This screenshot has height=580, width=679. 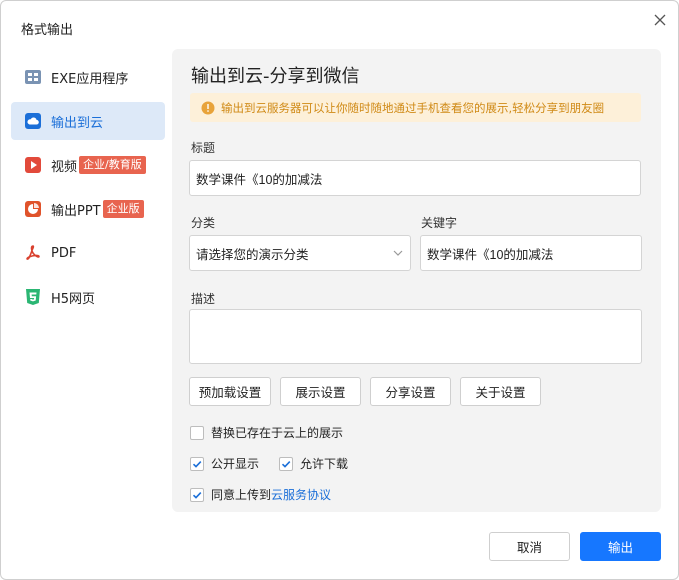 What do you see at coordinates (76, 211) in the screenshot?
I see `sidebar-item-label: 输出PPT` at bounding box center [76, 211].